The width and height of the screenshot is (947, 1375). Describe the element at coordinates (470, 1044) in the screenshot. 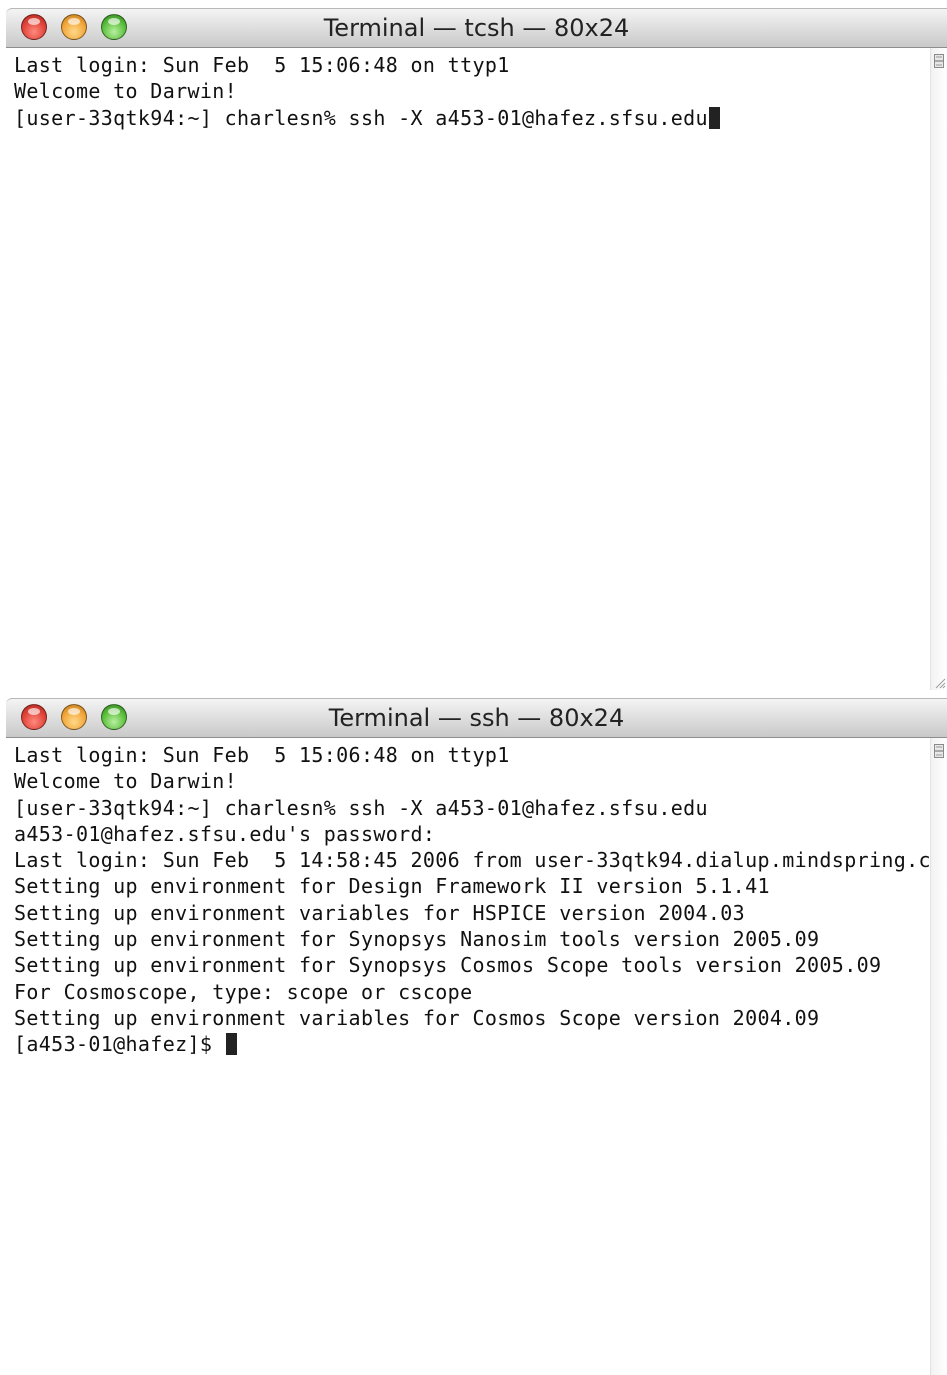

I see `terminal-prompt-line: [a453-01@hafez]$` at that location.